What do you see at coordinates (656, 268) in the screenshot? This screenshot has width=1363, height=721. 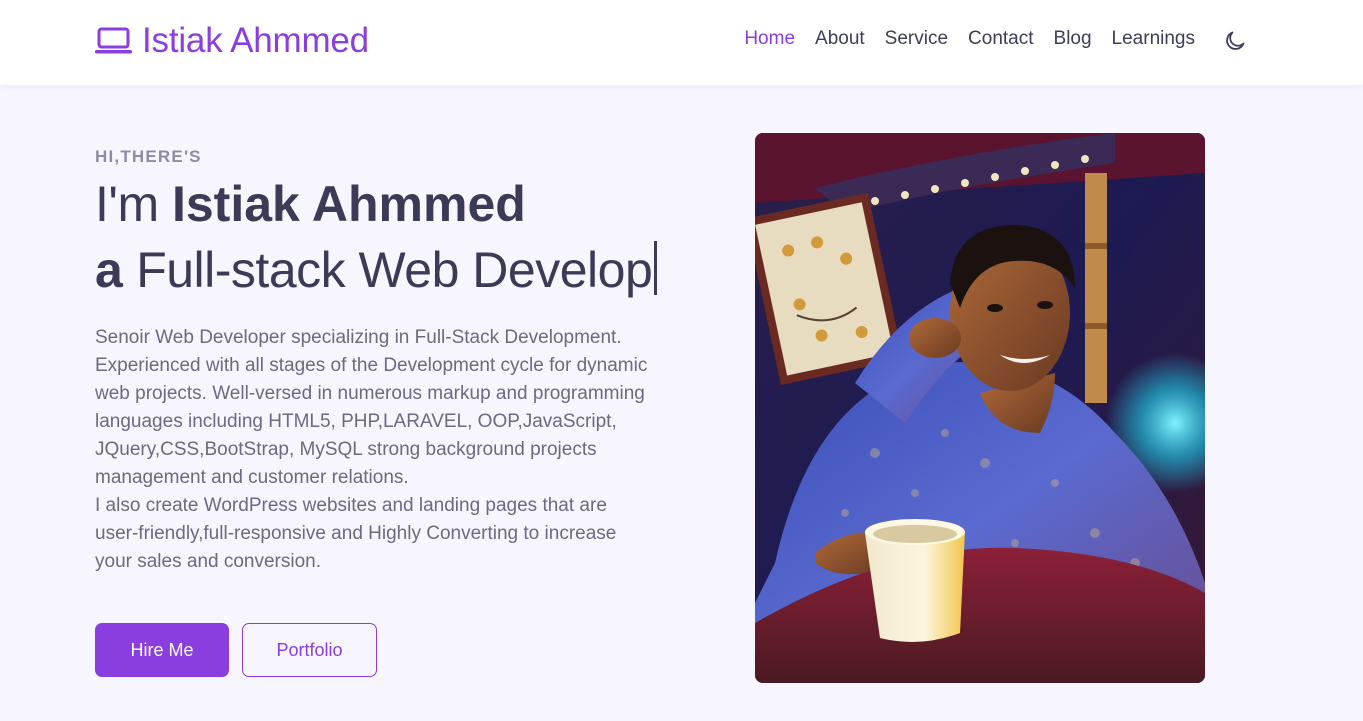 I see `typing-caret` at bounding box center [656, 268].